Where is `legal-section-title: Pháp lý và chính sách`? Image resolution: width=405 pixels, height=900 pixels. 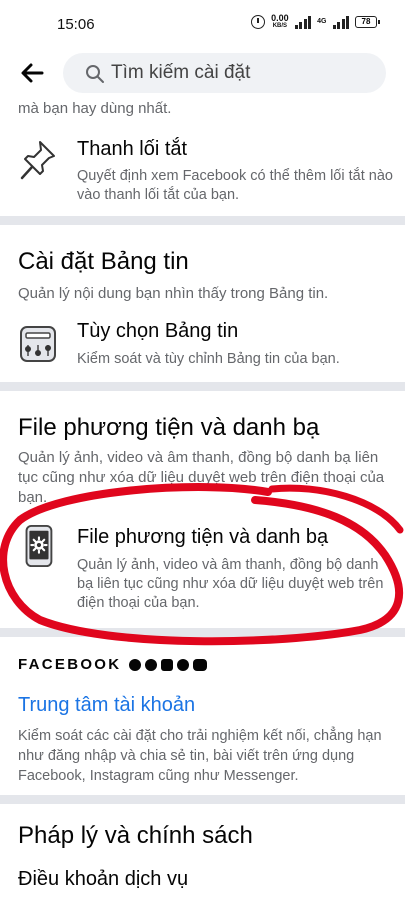
legal-section-title: Pháp lý và chính sách is located at coordinates (135, 835).